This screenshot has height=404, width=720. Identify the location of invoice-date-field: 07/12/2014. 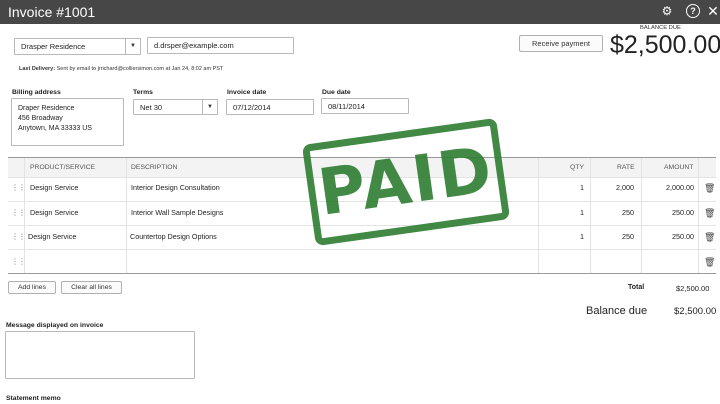
(270, 107).